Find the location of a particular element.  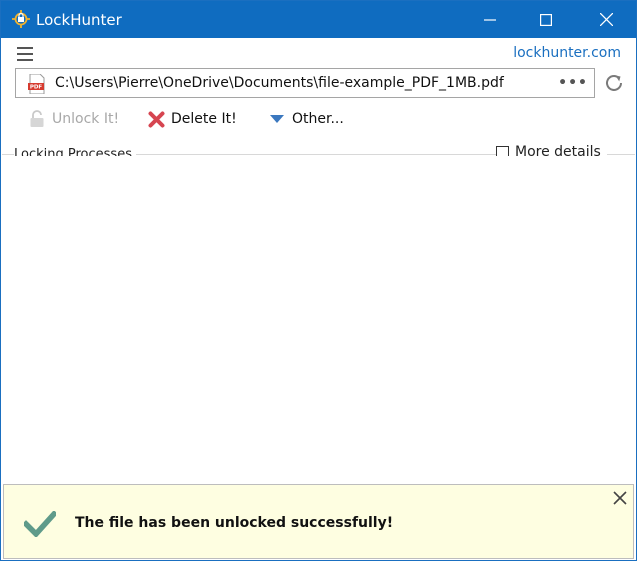

lockhunter-logo-icon is located at coordinates (21, 19).